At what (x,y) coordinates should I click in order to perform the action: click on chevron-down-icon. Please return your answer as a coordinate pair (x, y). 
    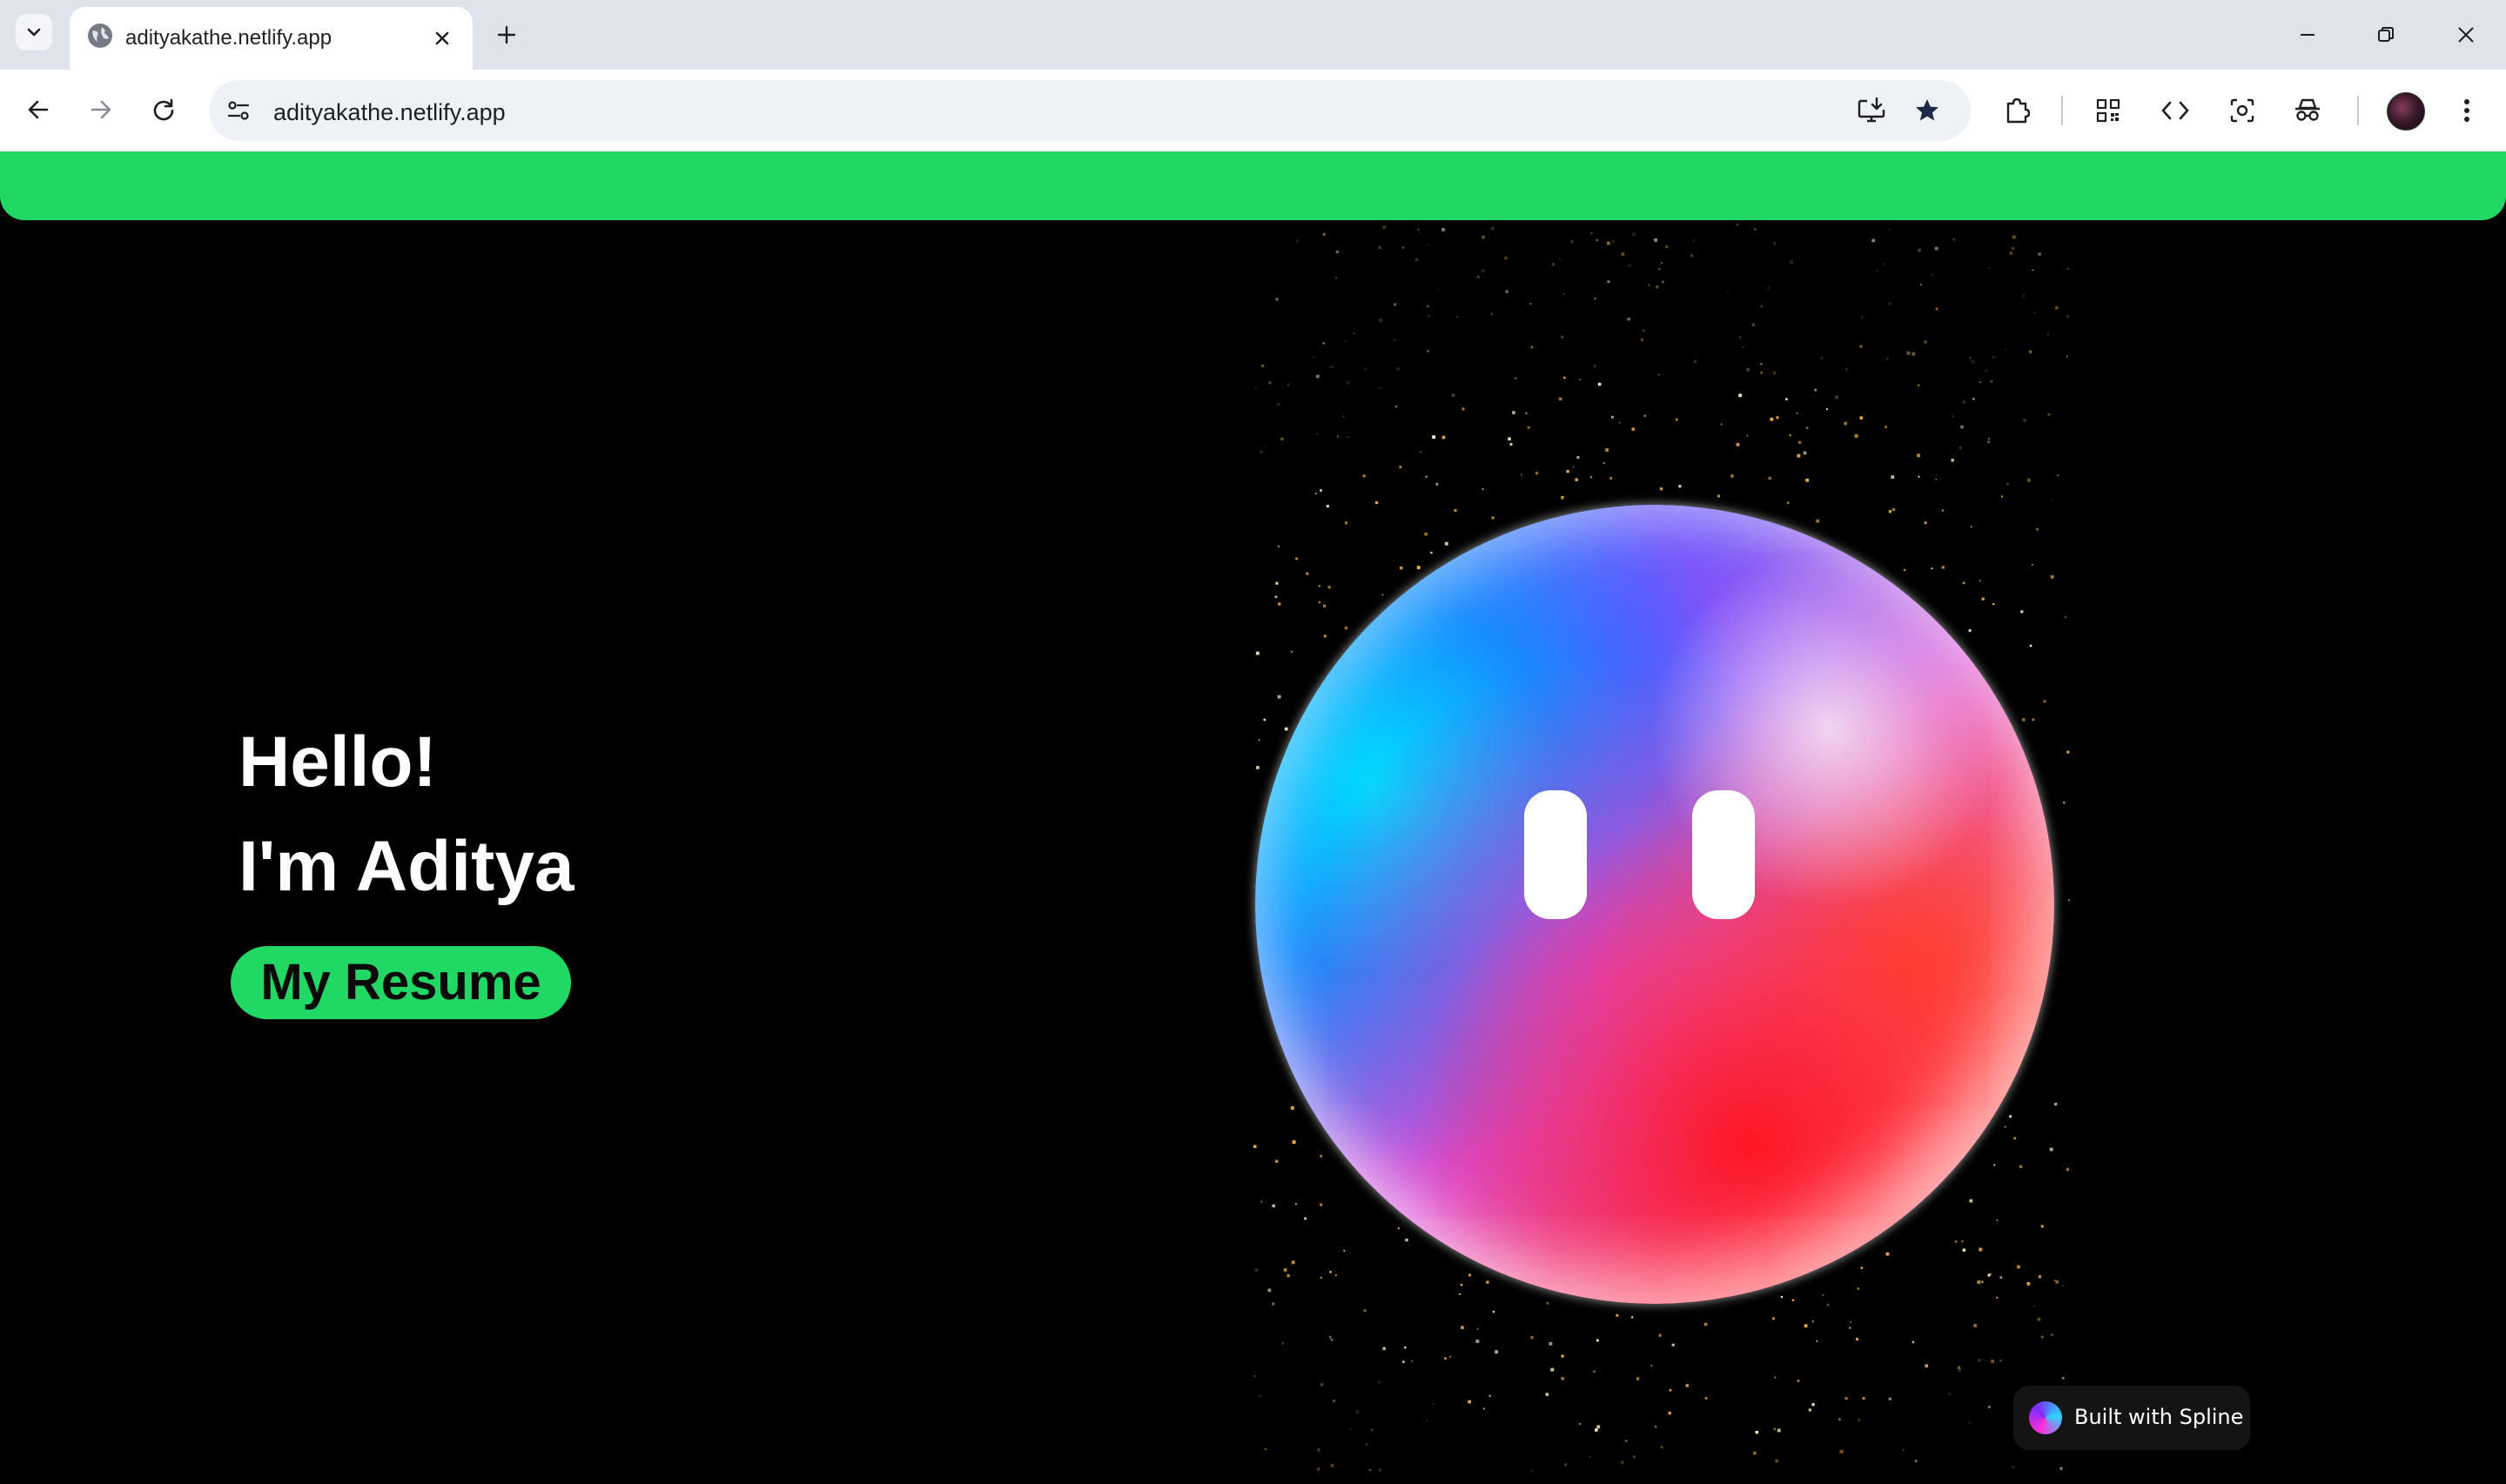
    Looking at the image, I should click on (34, 32).